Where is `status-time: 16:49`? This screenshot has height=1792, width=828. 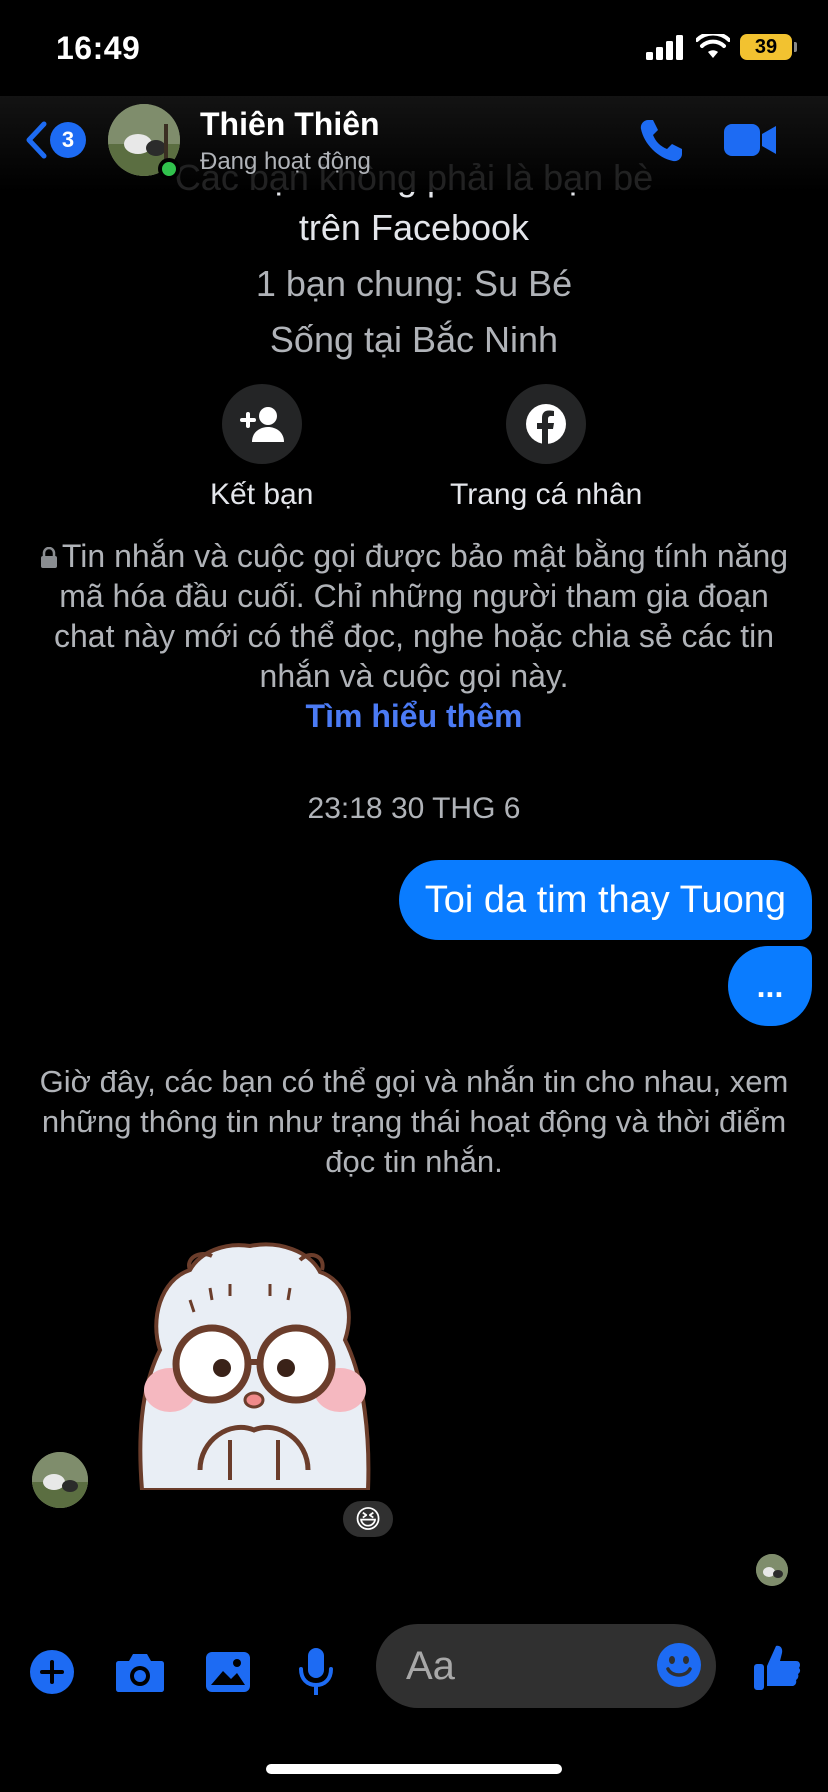
status-time: 16:49 is located at coordinates (98, 48).